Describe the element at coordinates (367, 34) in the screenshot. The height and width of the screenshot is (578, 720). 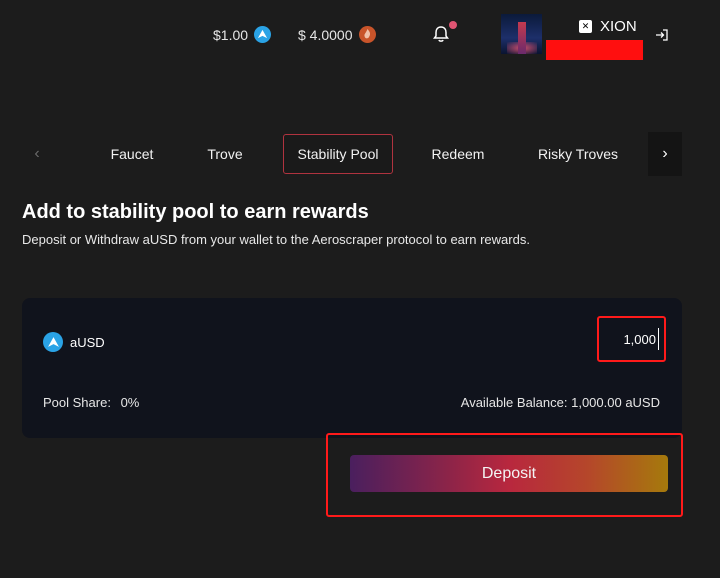
I see `xion-coin-icon` at that location.